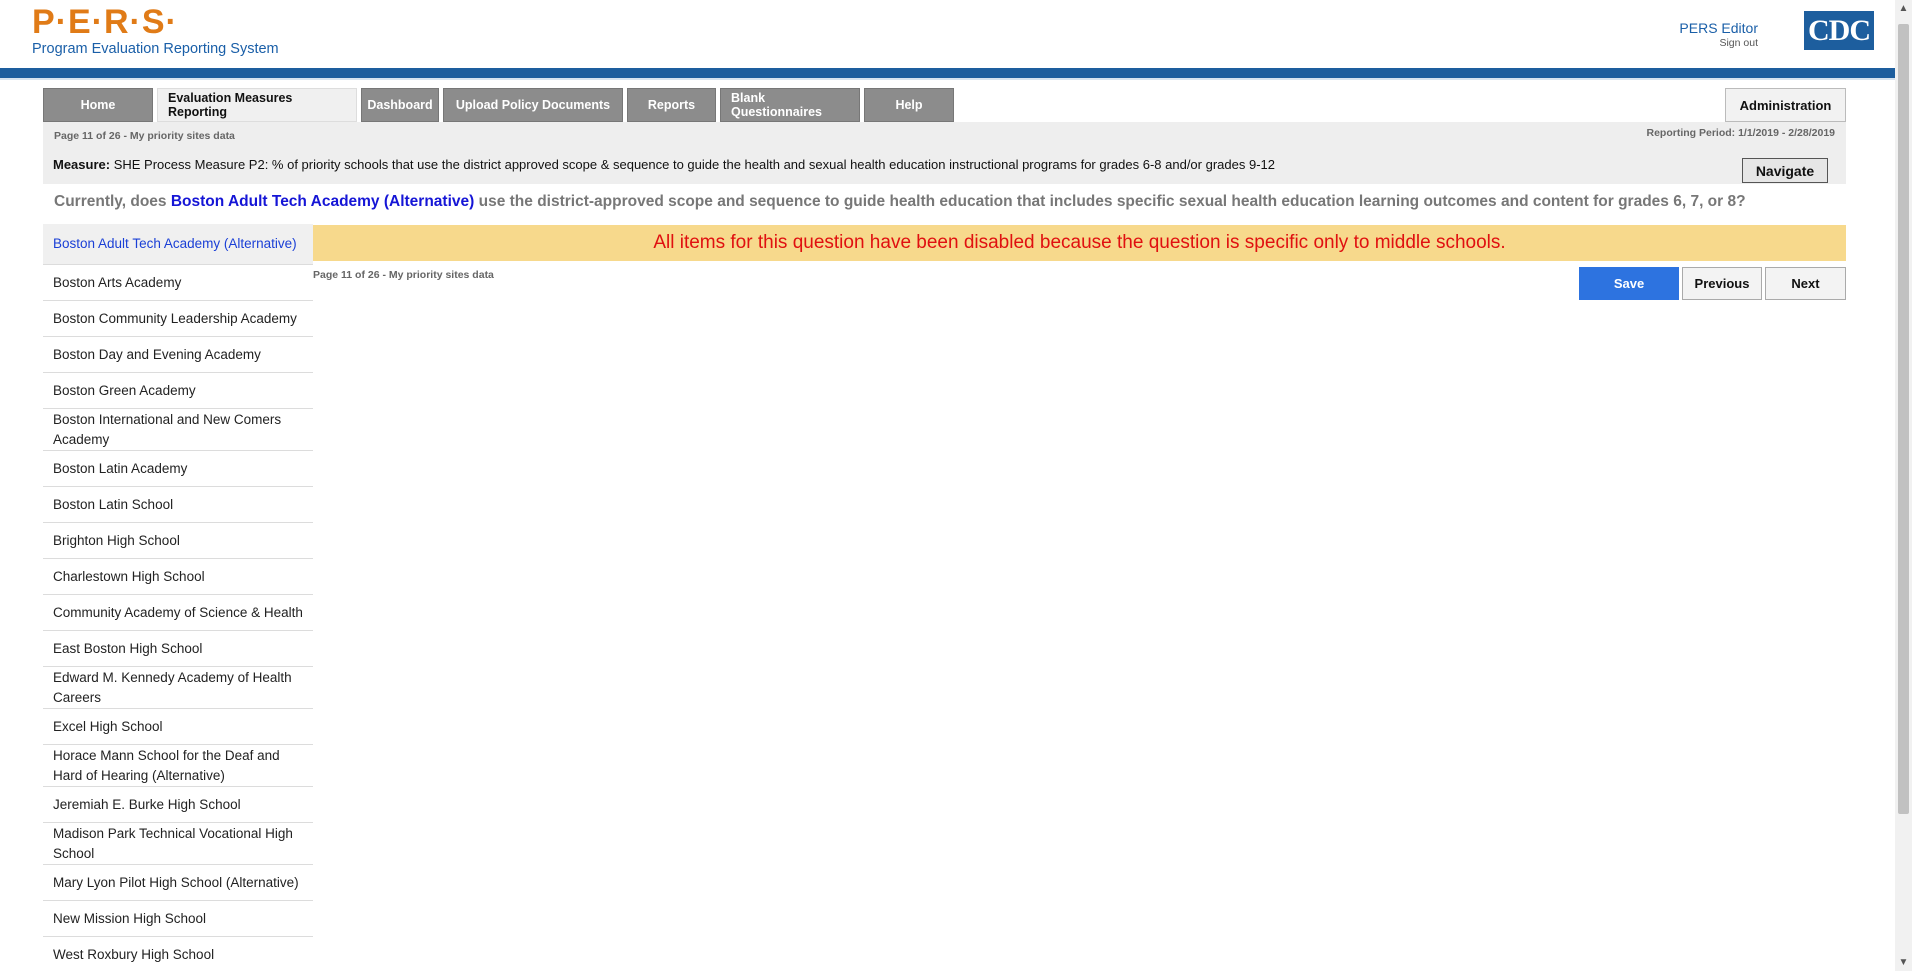 Image resolution: width=1912 pixels, height=971 pixels. What do you see at coordinates (112, 201) in the screenshot?
I see `question-prefix: Currently, does` at bounding box center [112, 201].